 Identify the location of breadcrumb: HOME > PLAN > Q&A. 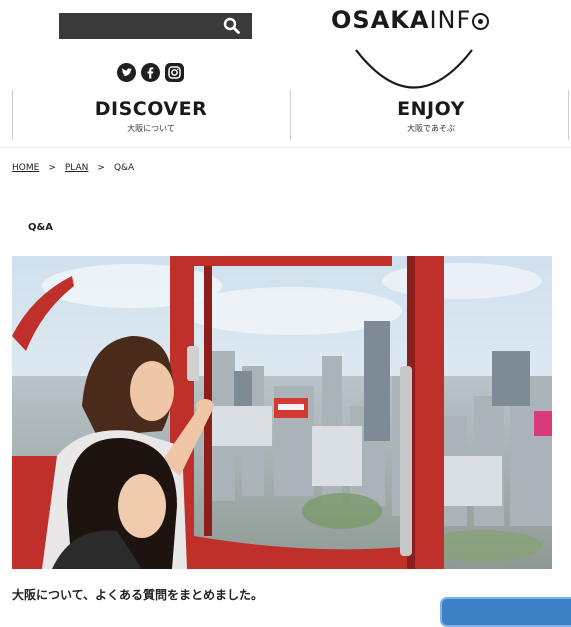
(73, 168).